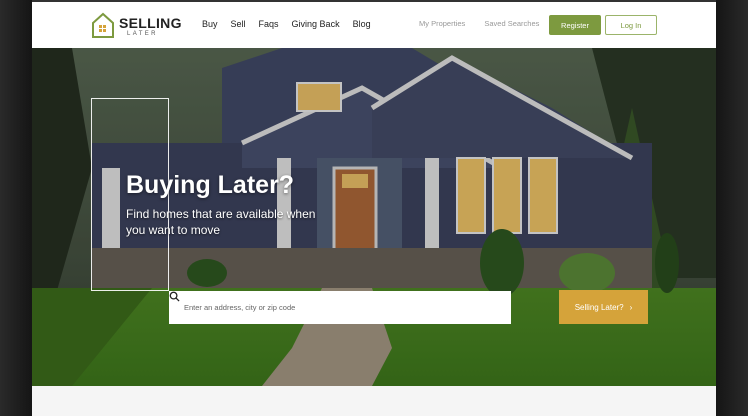 This screenshot has height=416, width=748. Describe the element at coordinates (174, 296) in the screenshot. I see `search-icon` at that location.